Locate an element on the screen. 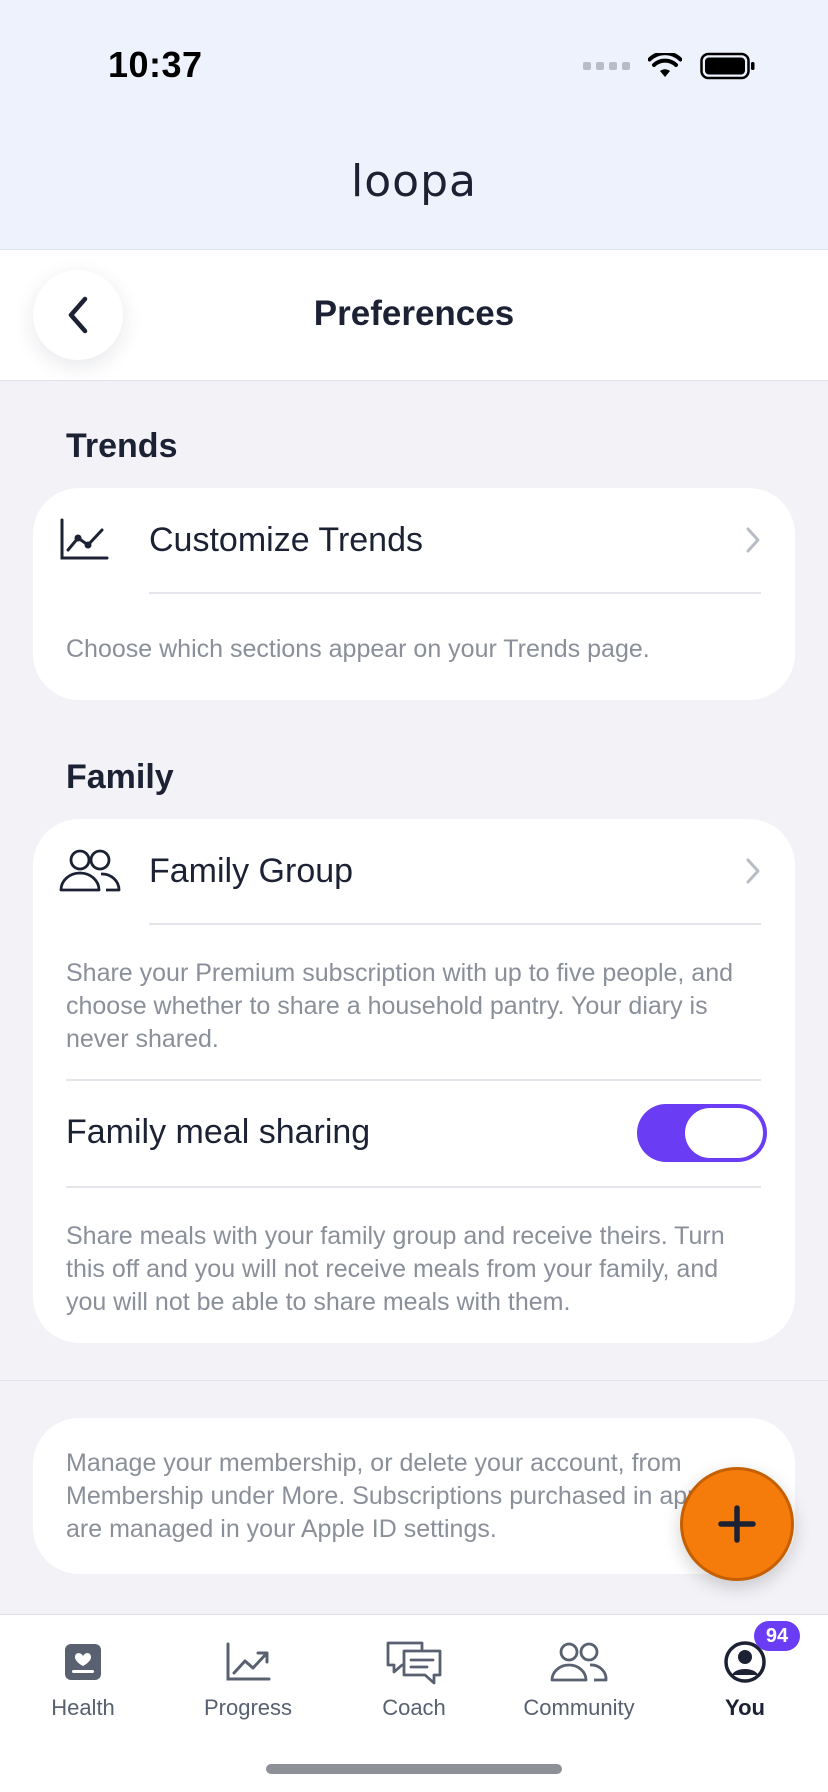 The image size is (828, 1792). customize-trends-row: Customize Trends is located at coordinates (414, 541).